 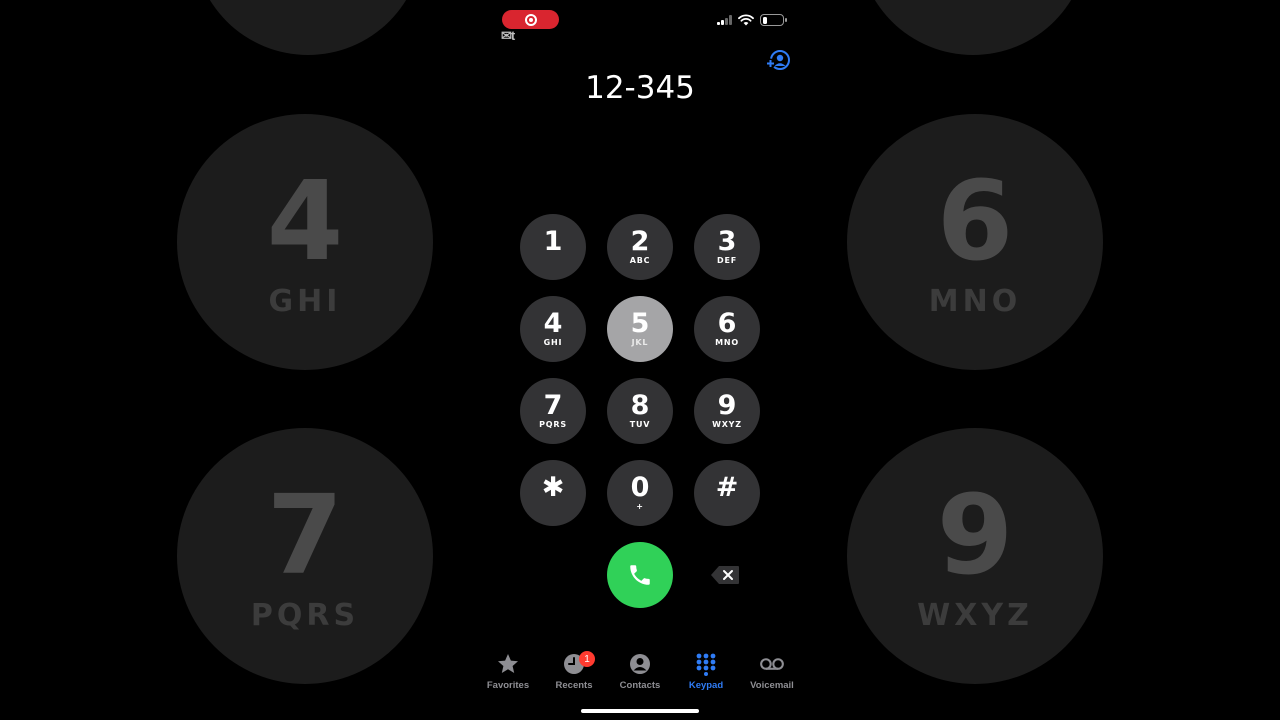 I want to click on key-2: 2 ABC, so click(x=640, y=247).